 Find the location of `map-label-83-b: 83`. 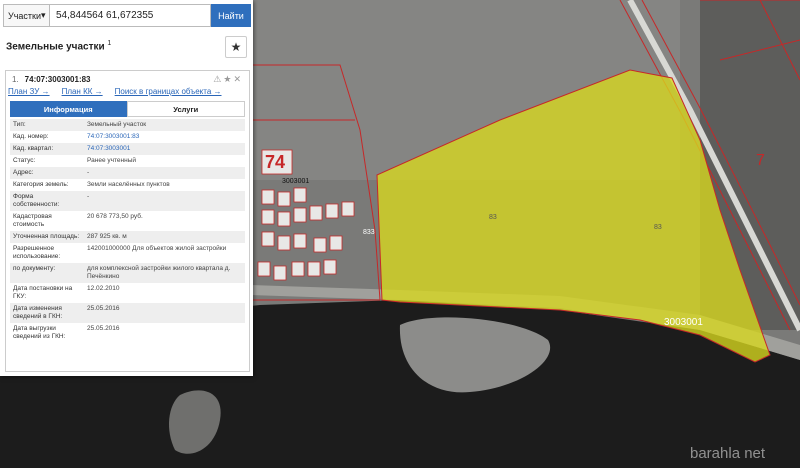

map-label-83-b: 83 is located at coordinates (658, 227).